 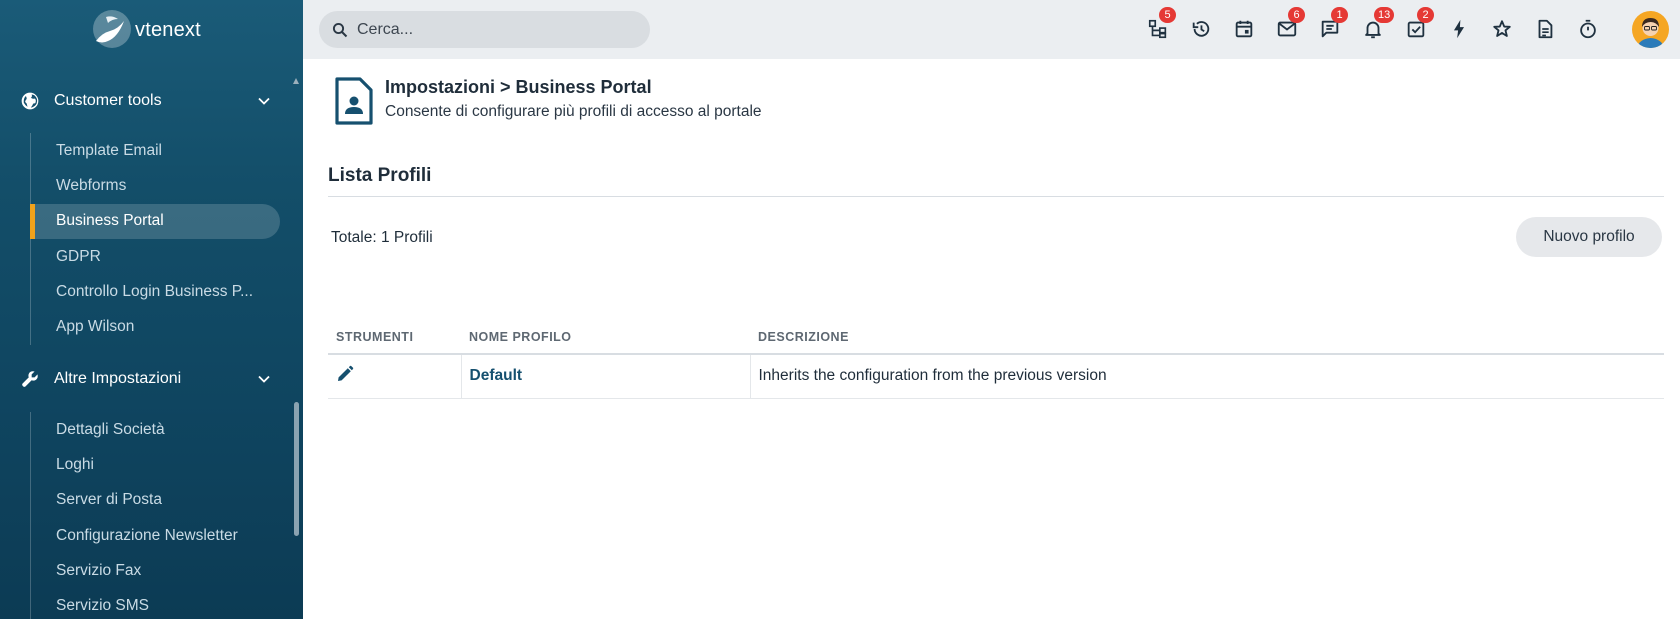 I want to click on wrench-icon, so click(x=30, y=379).